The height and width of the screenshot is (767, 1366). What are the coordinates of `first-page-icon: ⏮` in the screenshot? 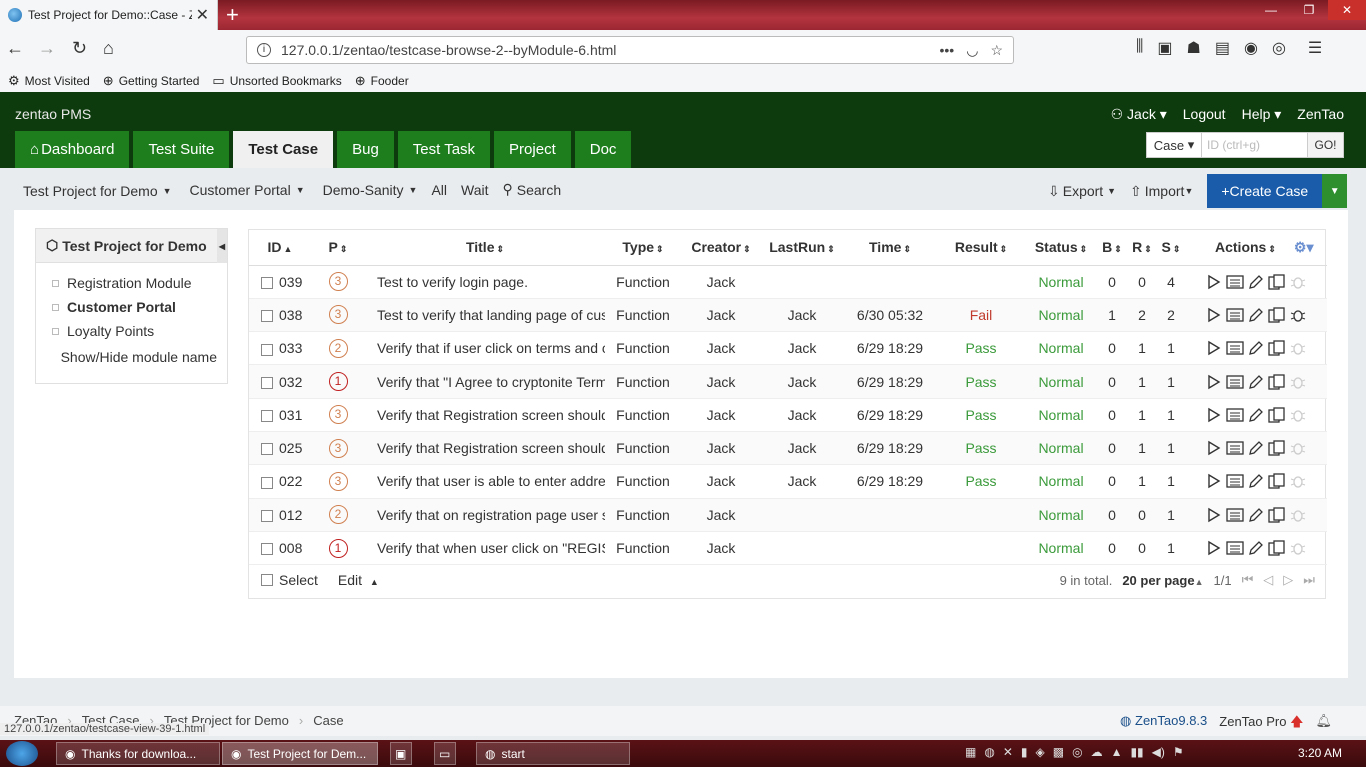 It's located at (1248, 580).